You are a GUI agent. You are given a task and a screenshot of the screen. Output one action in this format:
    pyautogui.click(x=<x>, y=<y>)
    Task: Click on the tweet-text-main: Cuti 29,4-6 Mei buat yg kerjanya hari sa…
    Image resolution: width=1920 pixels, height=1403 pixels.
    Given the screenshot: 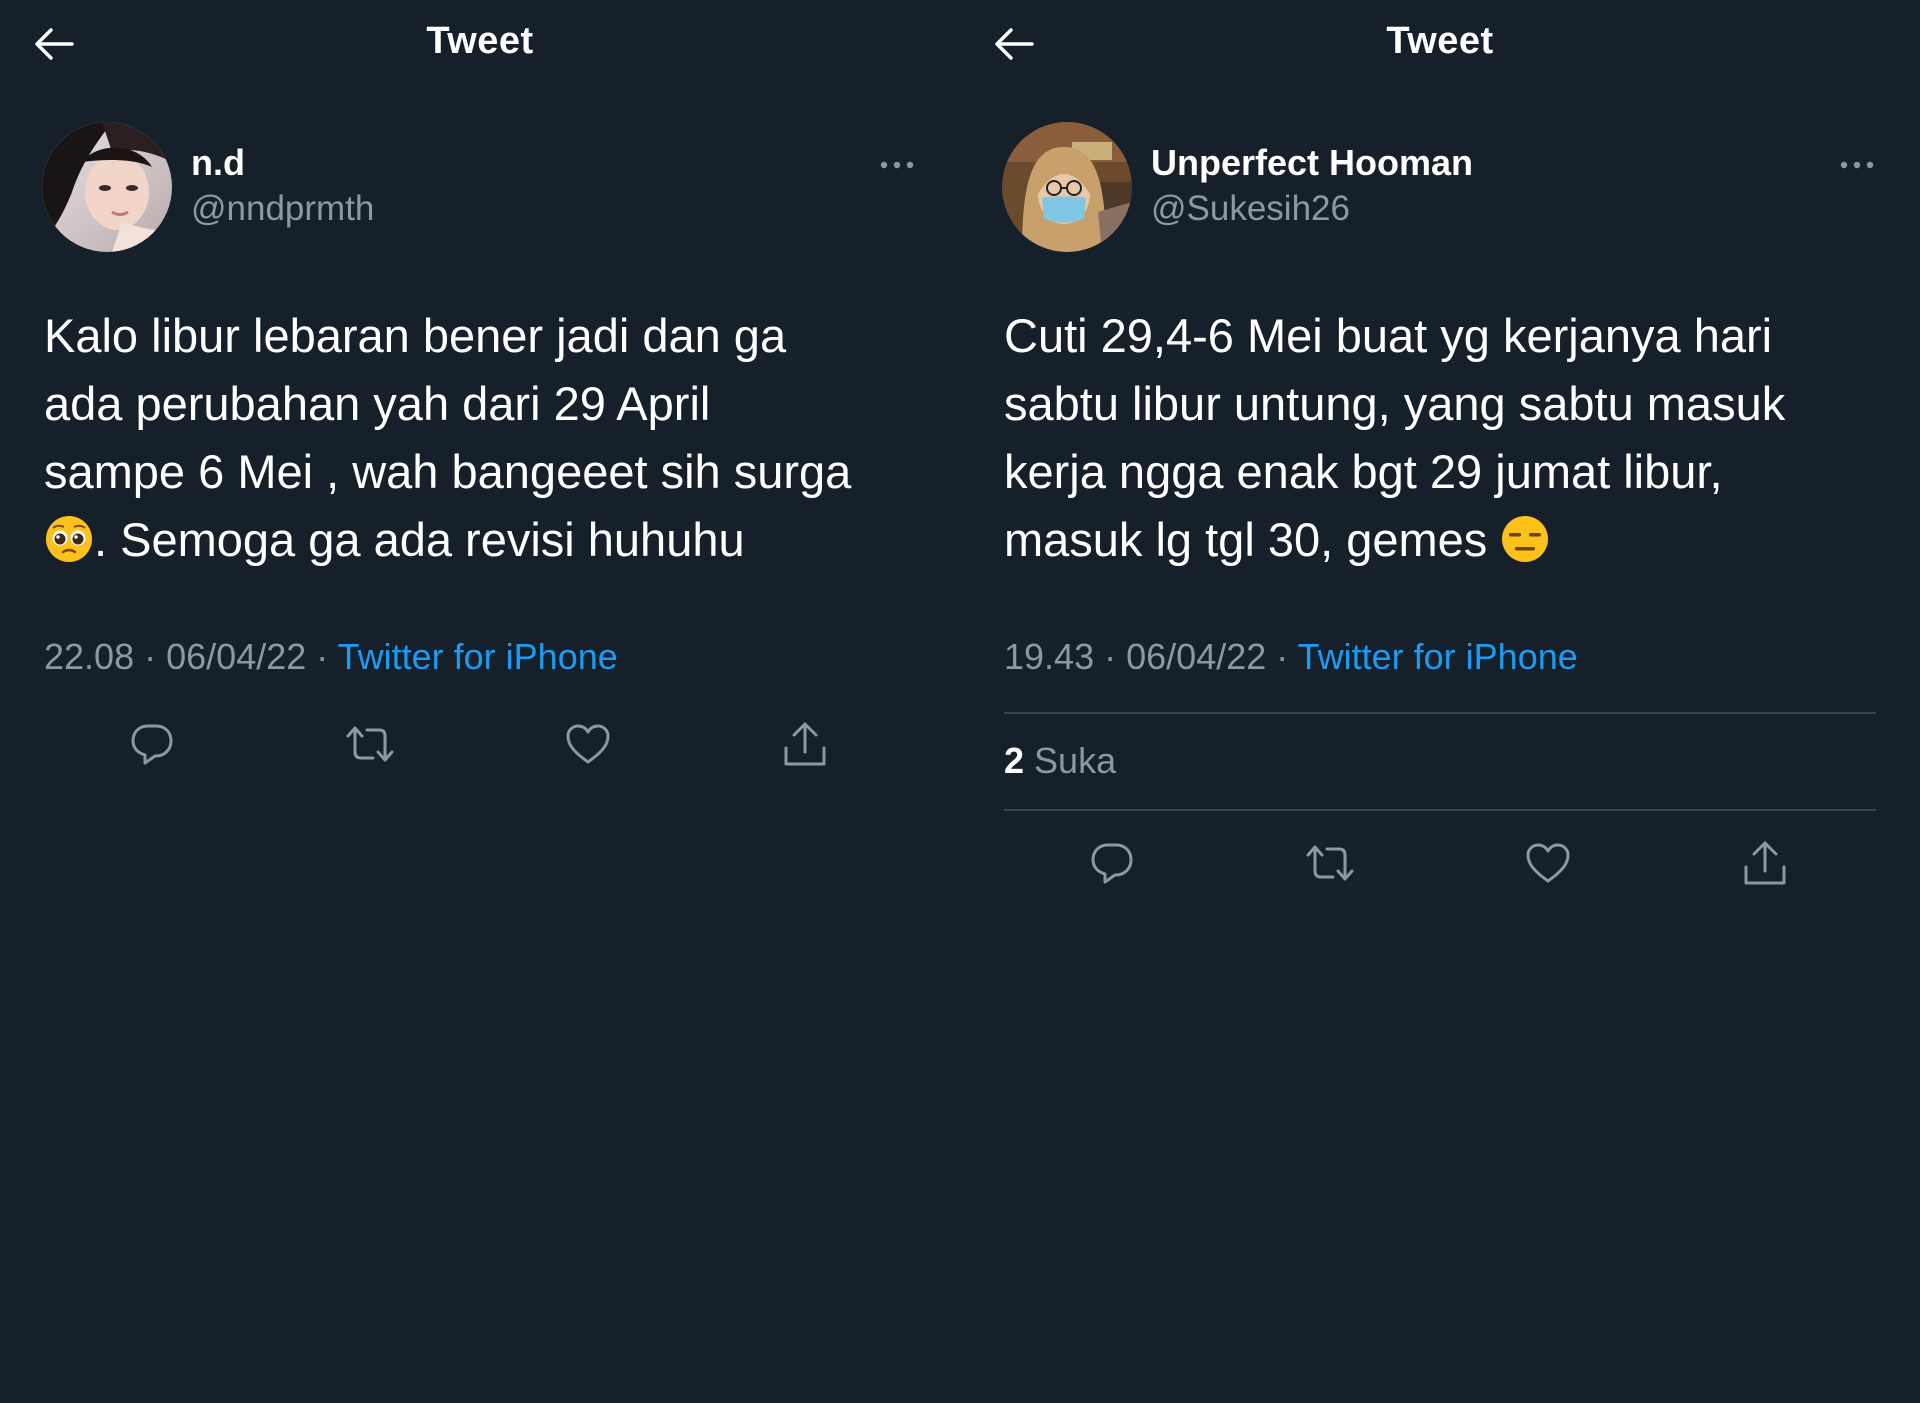 What is the action you would take?
    pyautogui.click(x=1395, y=437)
    